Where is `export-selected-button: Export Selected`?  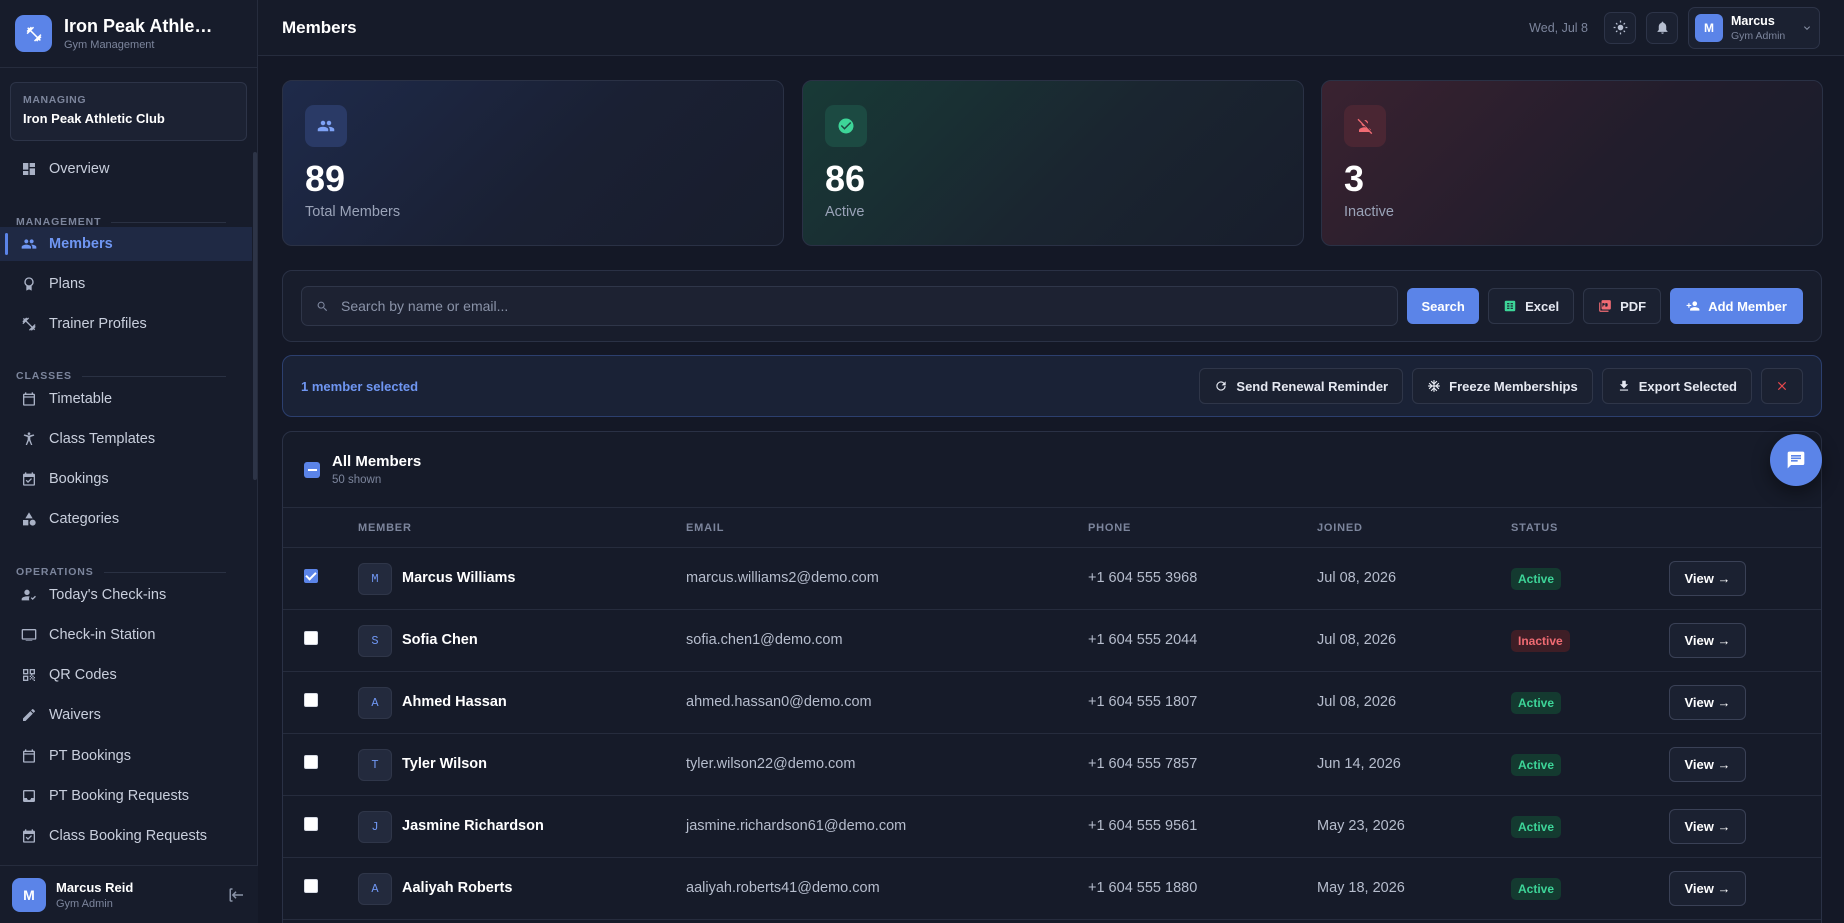 export-selected-button: Export Selected is located at coordinates (1676, 386).